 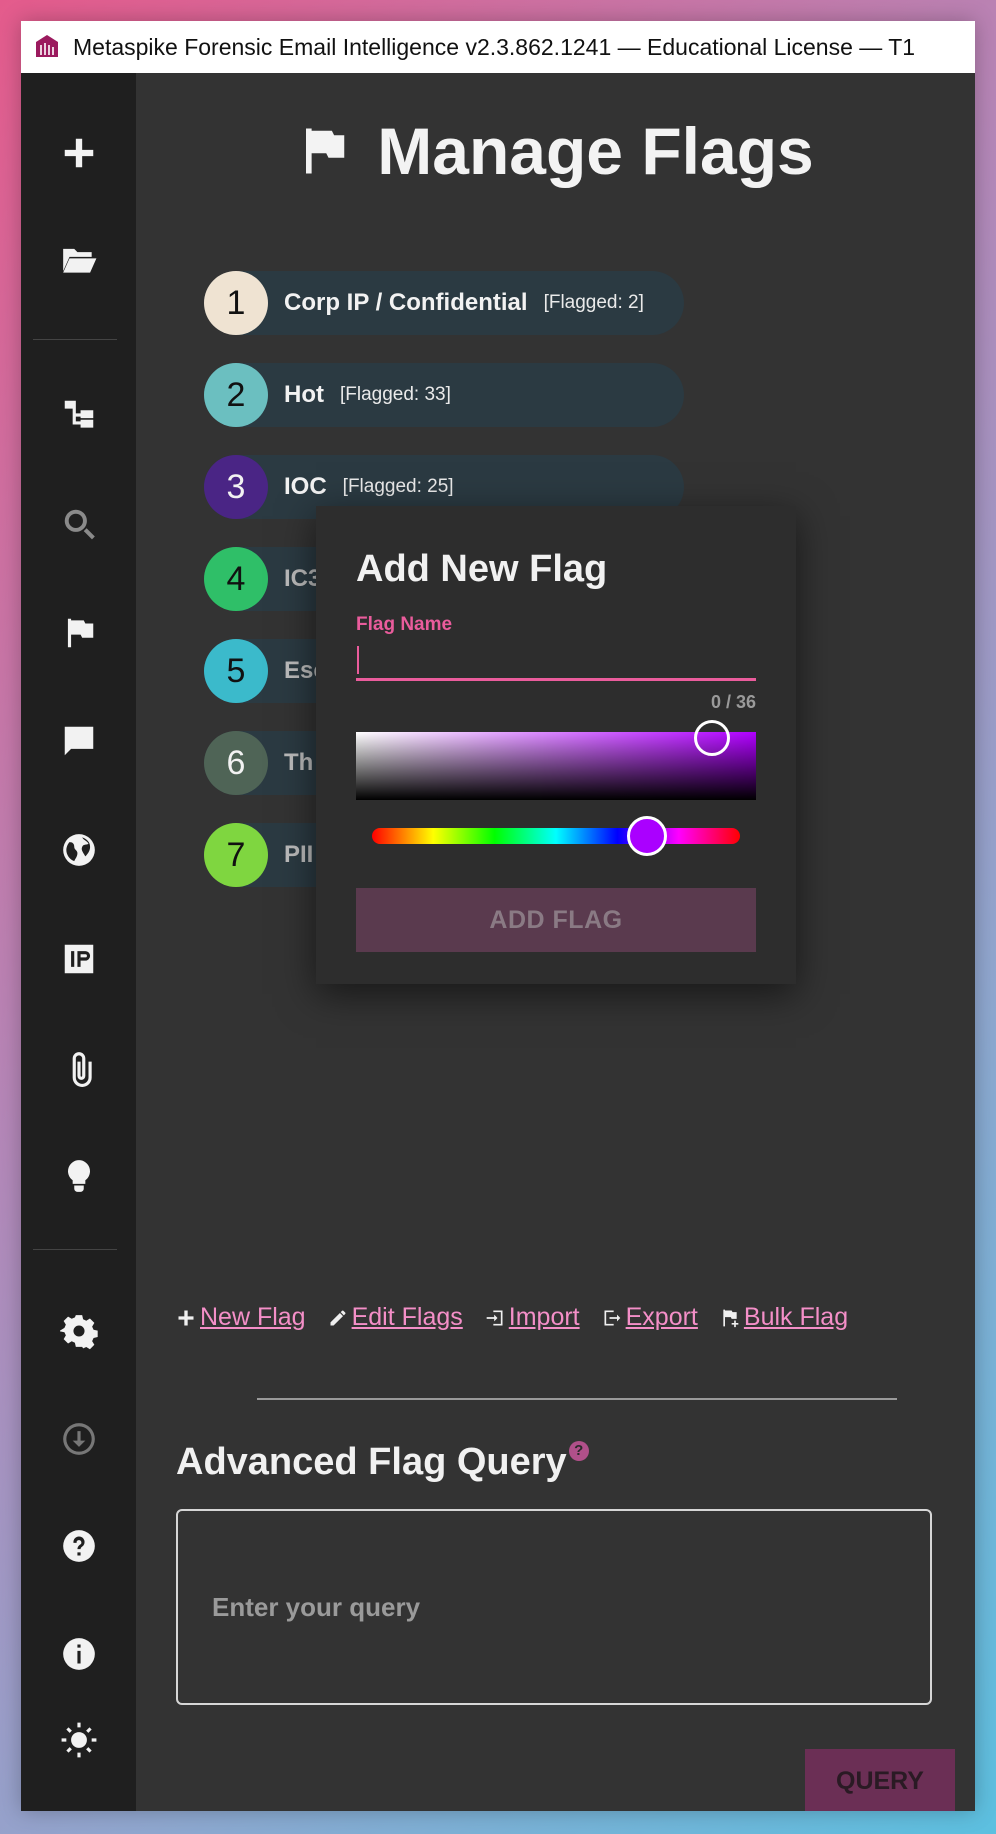 I want to click on section-divider, so click(x=577, y=1399).